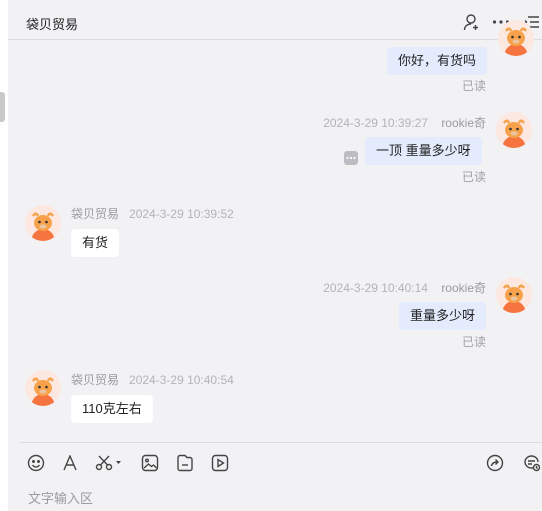 This screenshot has width=542, height=511. Describe the element at coordinates (95, 243) in the screenshot. I see `message-bubble: 有货` at that location.